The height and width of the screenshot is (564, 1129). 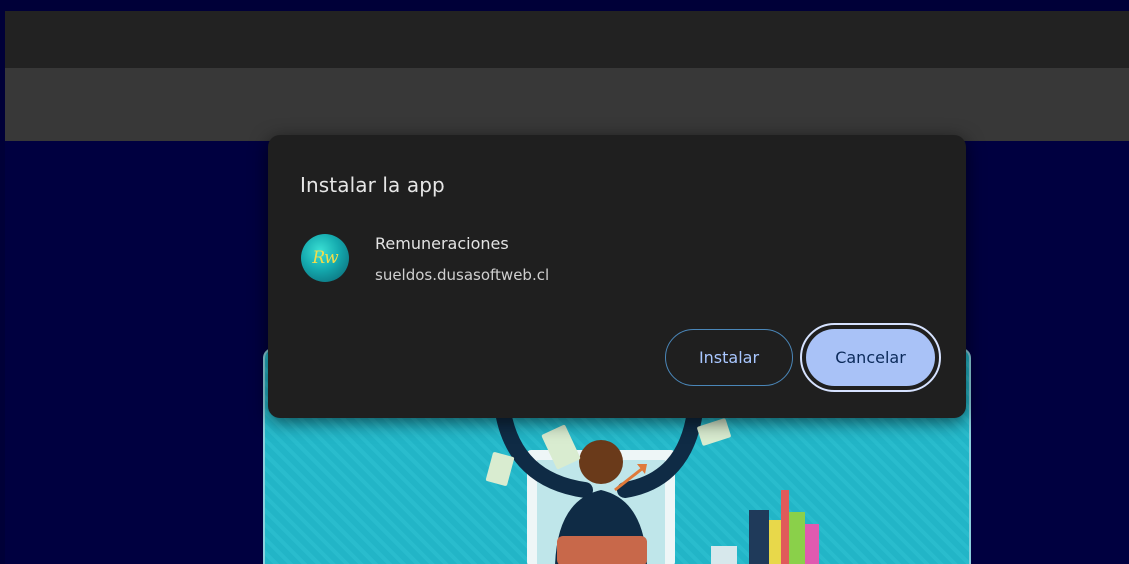 I want to click on chair-back, so click(x=602, y=550).